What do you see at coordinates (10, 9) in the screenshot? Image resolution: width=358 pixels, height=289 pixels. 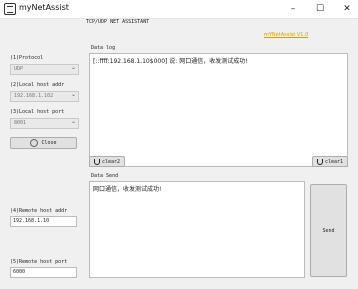 I see `app-icon` at bounding box center [10, 9].